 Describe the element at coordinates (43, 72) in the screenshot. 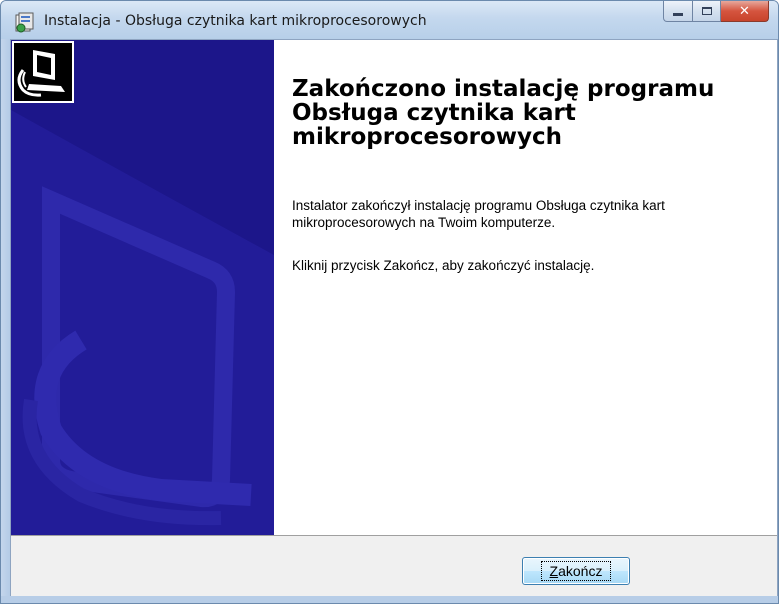

I see `setup-computer-icon` at that location.